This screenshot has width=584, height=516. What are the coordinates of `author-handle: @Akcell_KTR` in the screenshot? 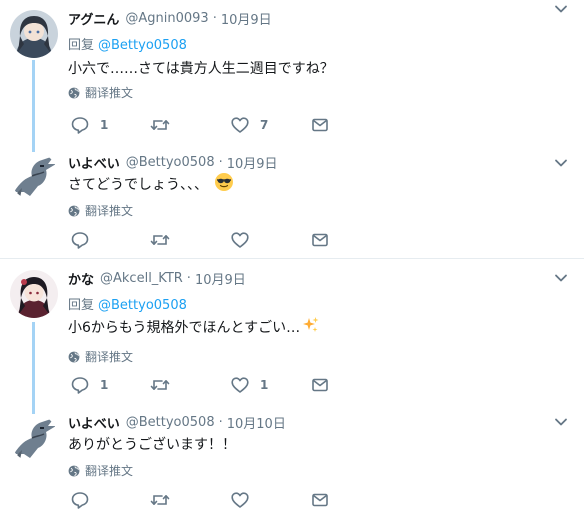 It's located at (141, 278).